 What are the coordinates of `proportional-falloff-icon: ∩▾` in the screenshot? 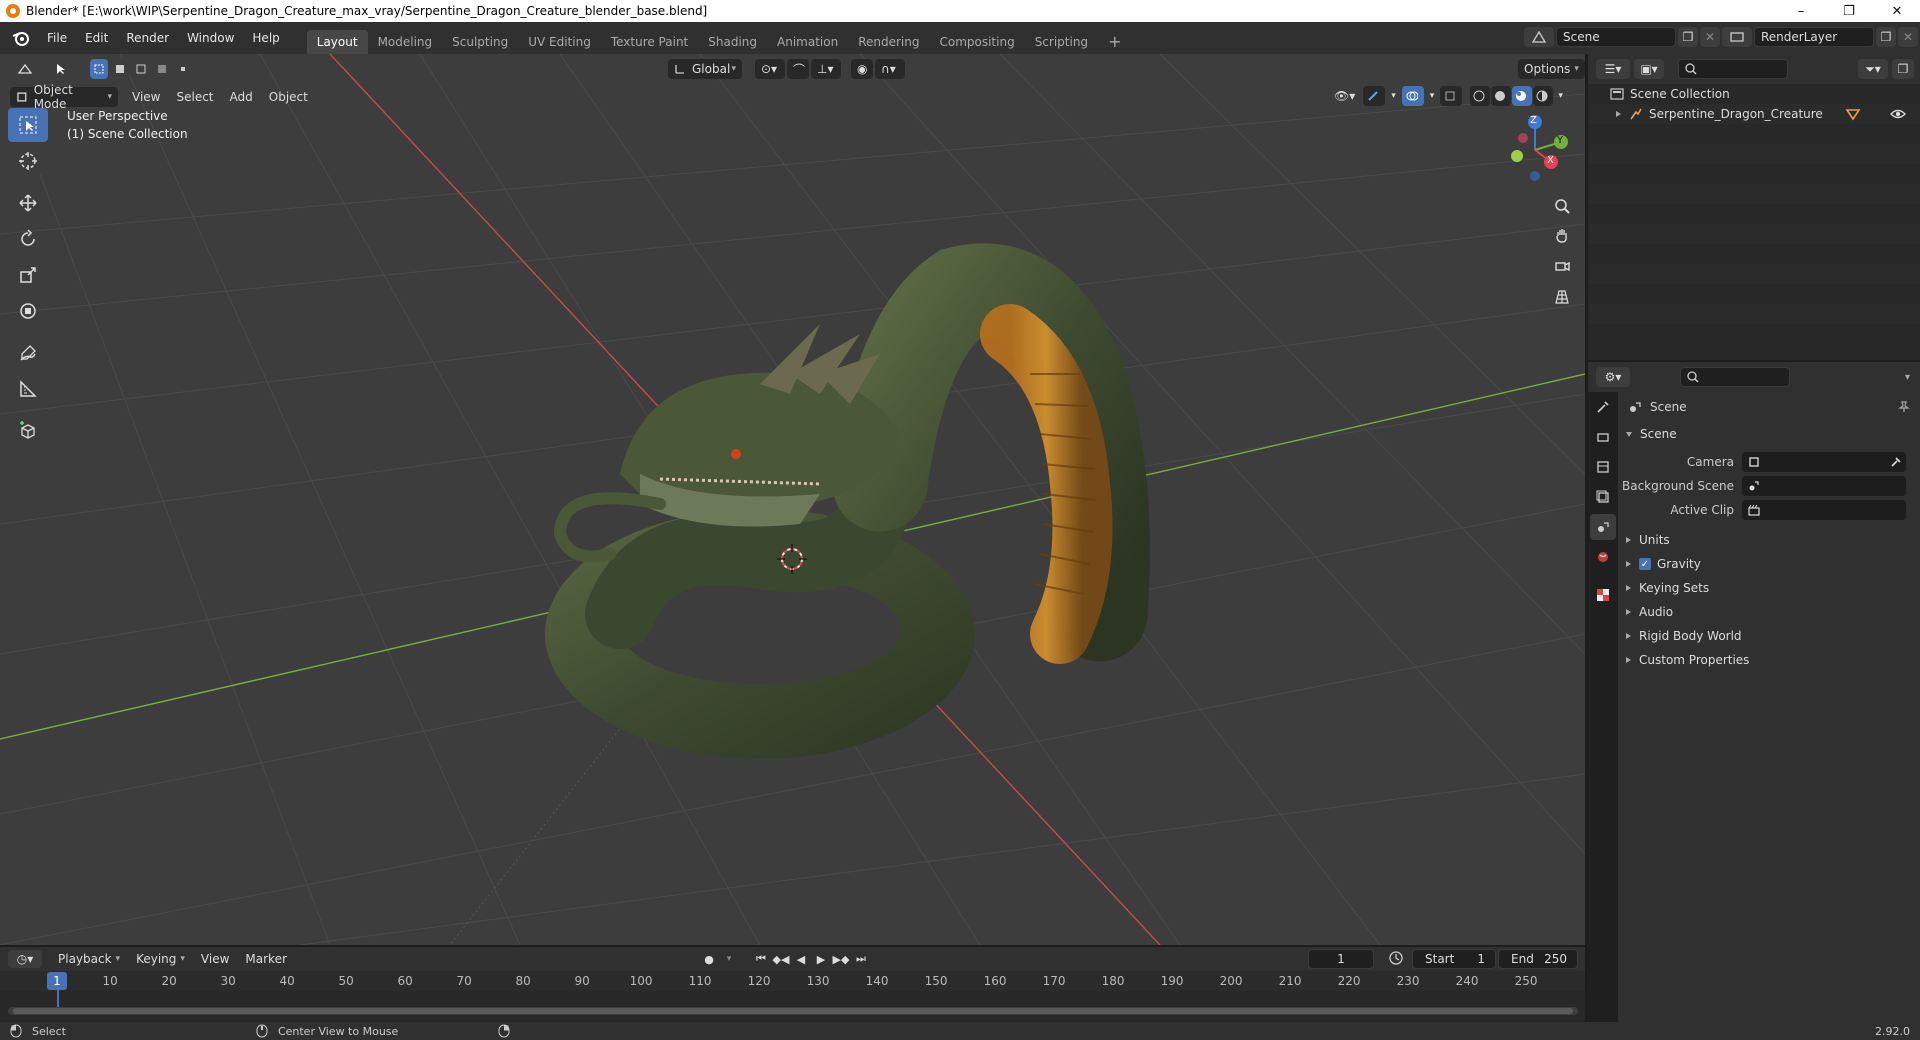 It's located at (890, 69).